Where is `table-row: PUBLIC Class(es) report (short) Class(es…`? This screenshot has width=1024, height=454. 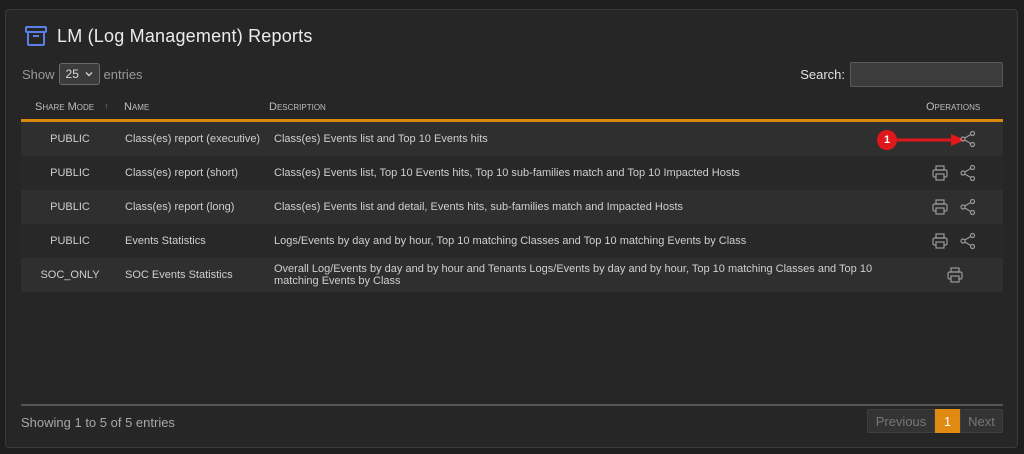 table-row: PUBLIC Class(es) report (short) Class(es… is located at coordinates (512, 173).